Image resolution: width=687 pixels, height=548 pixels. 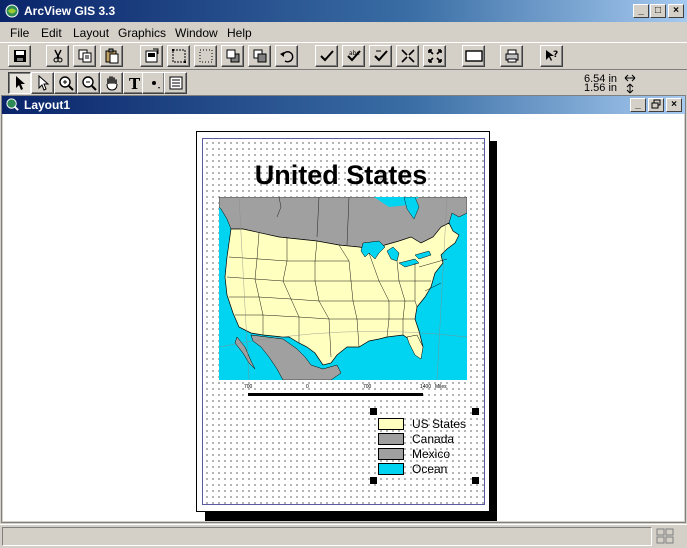 I want to click on menu-edit: Edit, so click(x=51, y=33).